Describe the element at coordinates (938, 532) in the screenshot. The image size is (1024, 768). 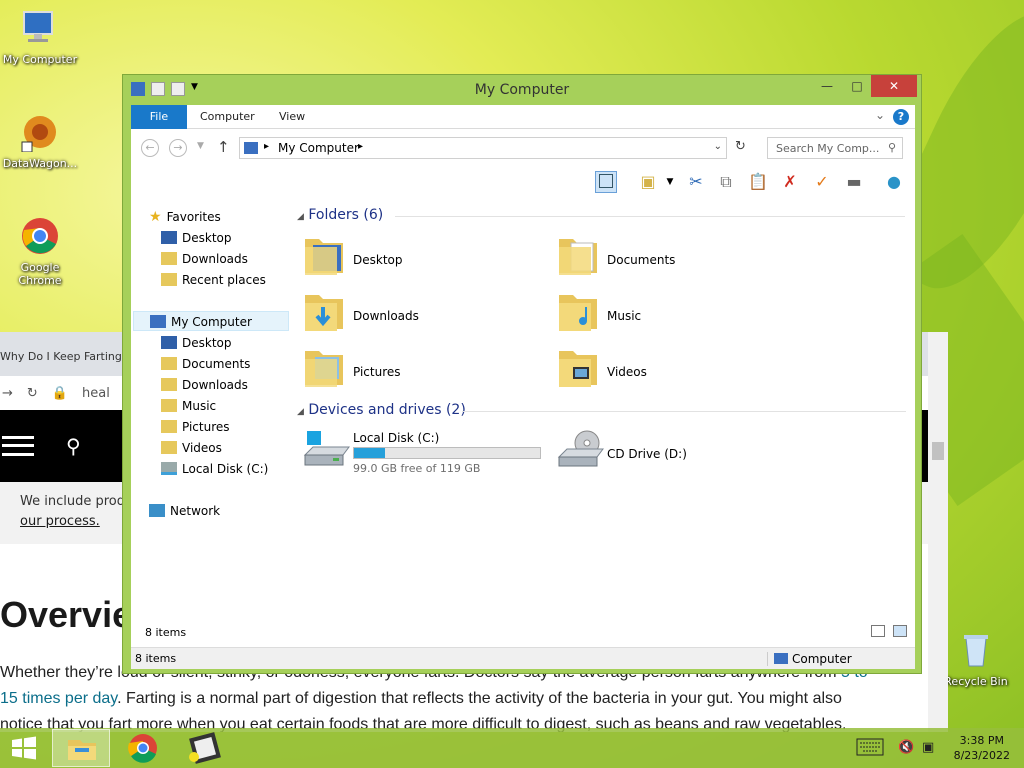
I see `browser-scrollbar` at that location.